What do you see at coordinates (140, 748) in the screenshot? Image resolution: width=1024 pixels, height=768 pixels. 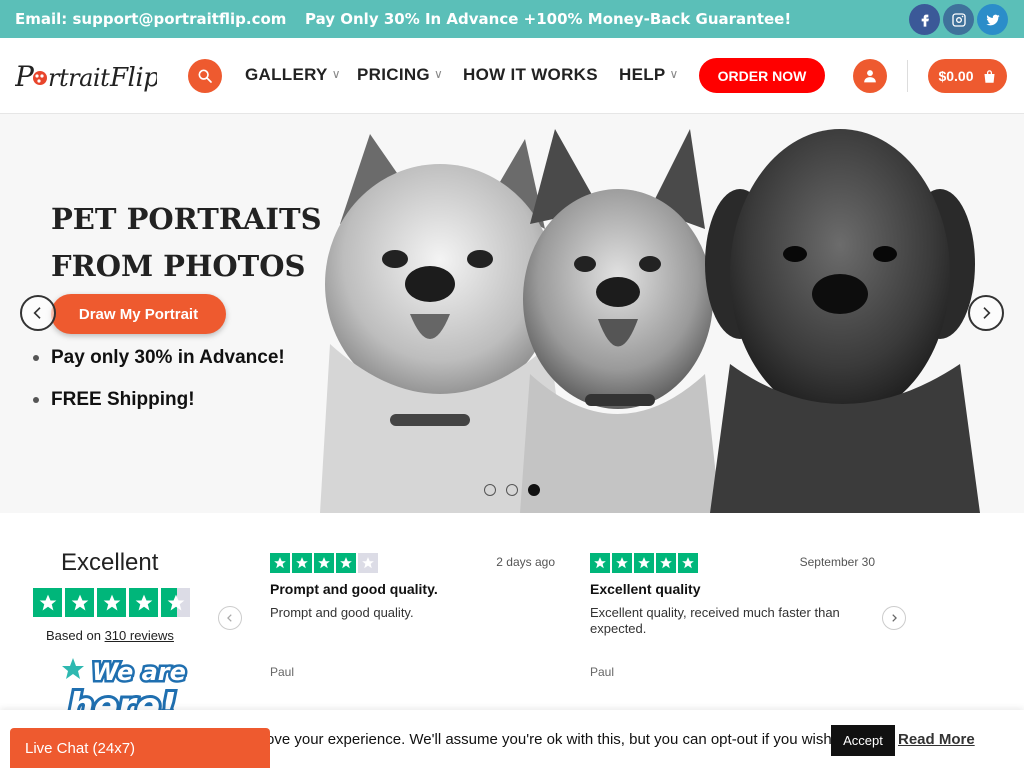 I see `live-chat-button: Live Chat (24x7)` at bounding box center [140, 748].